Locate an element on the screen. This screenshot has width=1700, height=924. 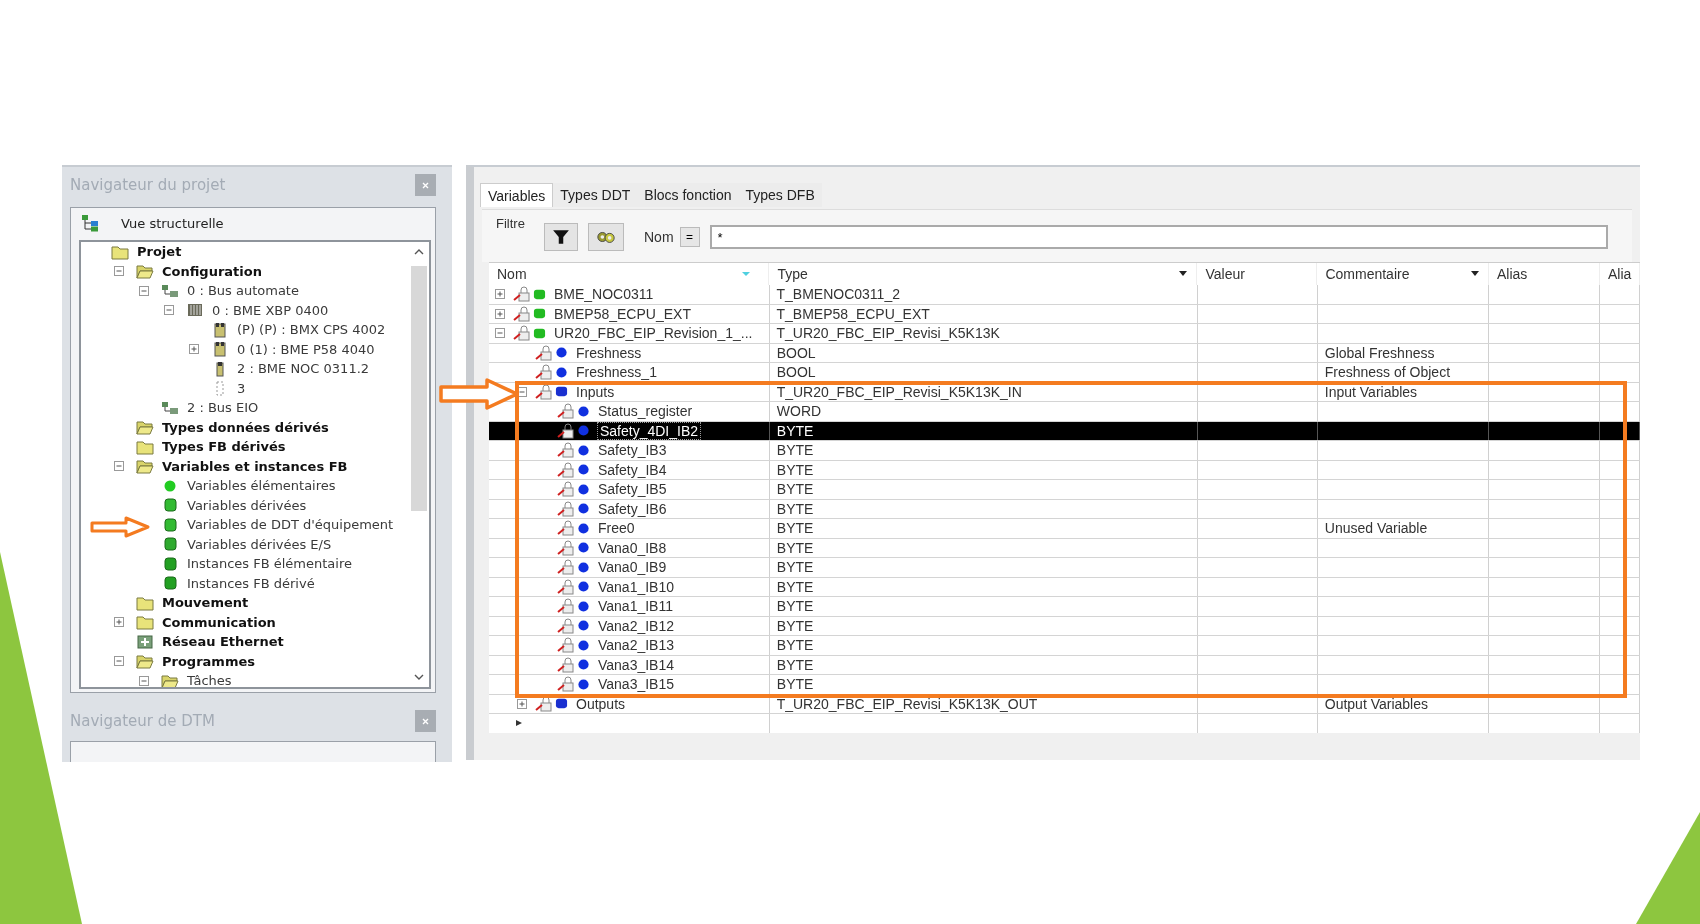
variable-name: Freshness_1 is located at coordinates (616, 372).